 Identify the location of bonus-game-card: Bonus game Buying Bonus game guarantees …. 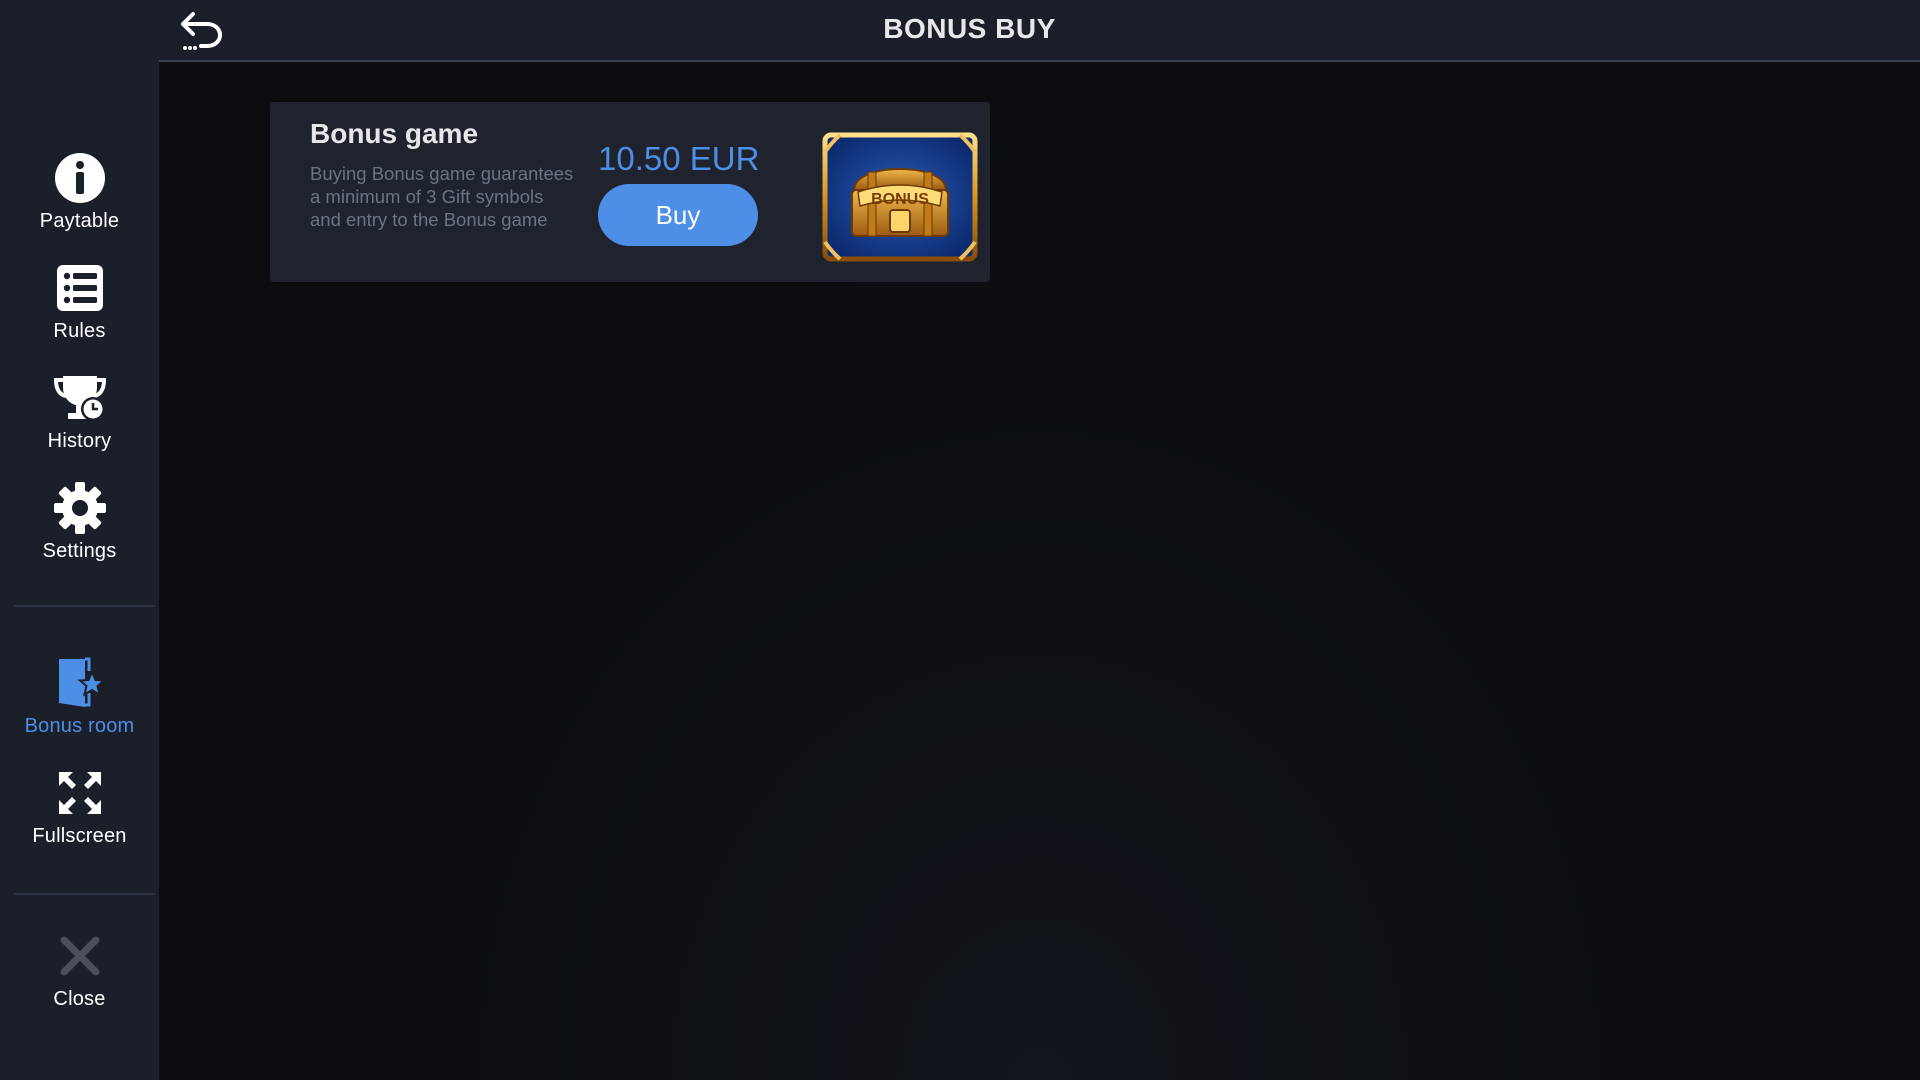
(630, 192).